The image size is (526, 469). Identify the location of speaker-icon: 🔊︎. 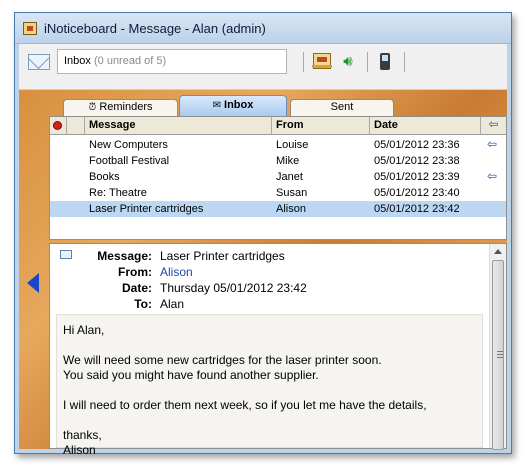
(348, 61).